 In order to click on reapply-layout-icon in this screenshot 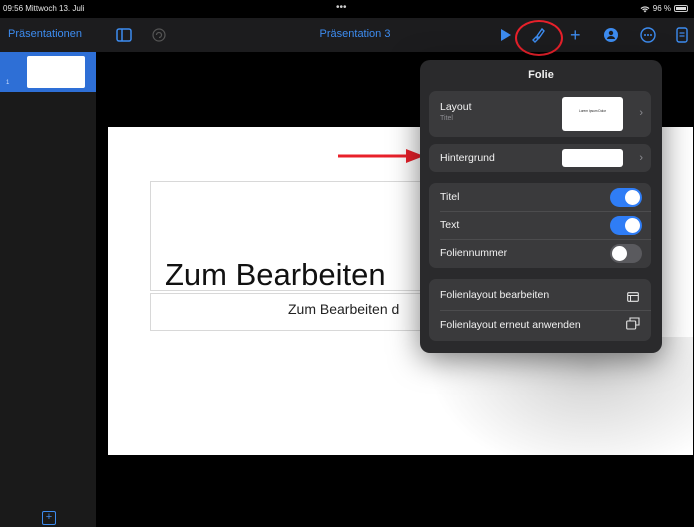, I will do `click(633, 326)`.